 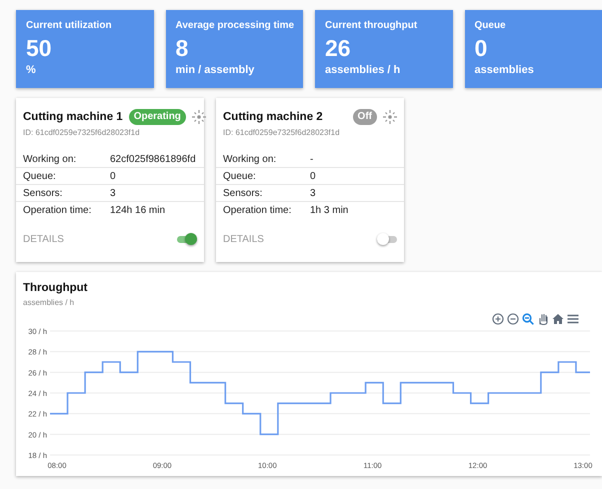 I want to click on status-badge: Off, so click(x=364, y=117).